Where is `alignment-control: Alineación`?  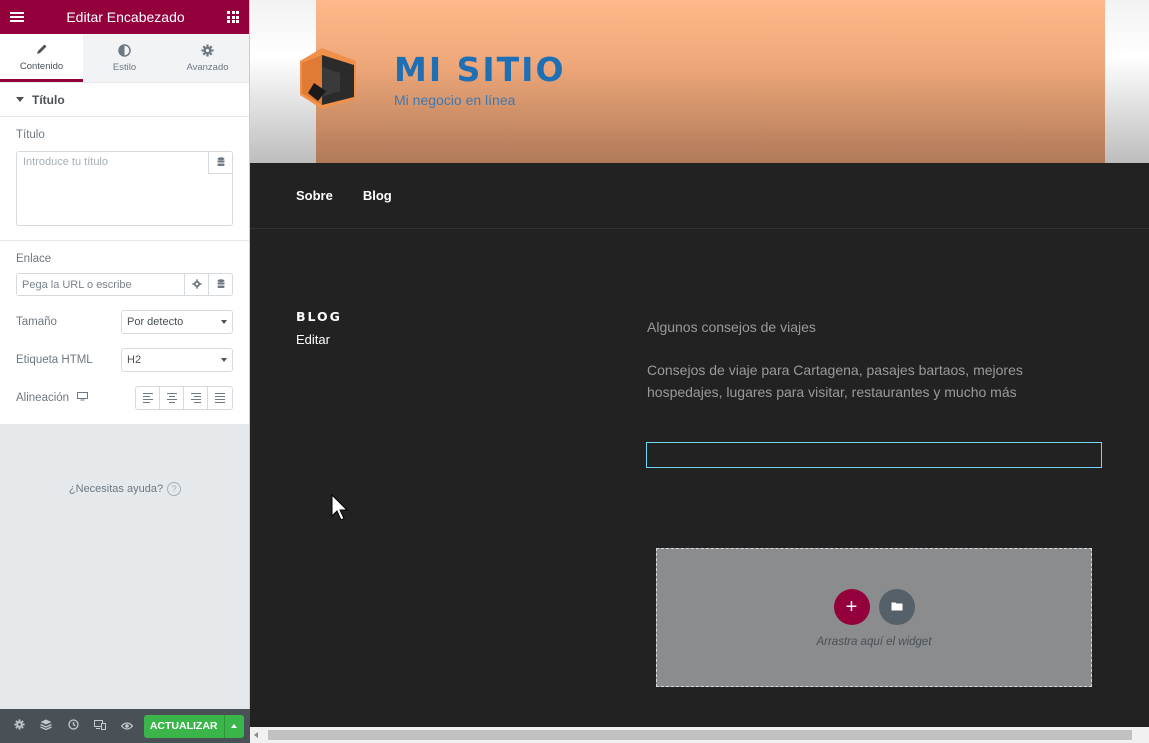
alignment-control: Alineación is located at coordinates (124, 405).